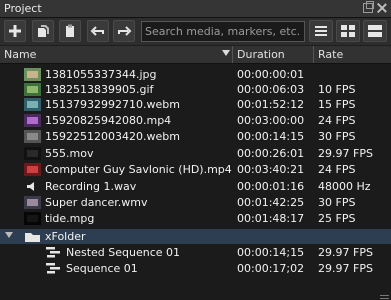 This screenshot has height=300, width=391. What do you see at coordinates (112, 136) in the screenshot?
I see `row-name: 15922512003420.webm` at bounding box center [112, 136].